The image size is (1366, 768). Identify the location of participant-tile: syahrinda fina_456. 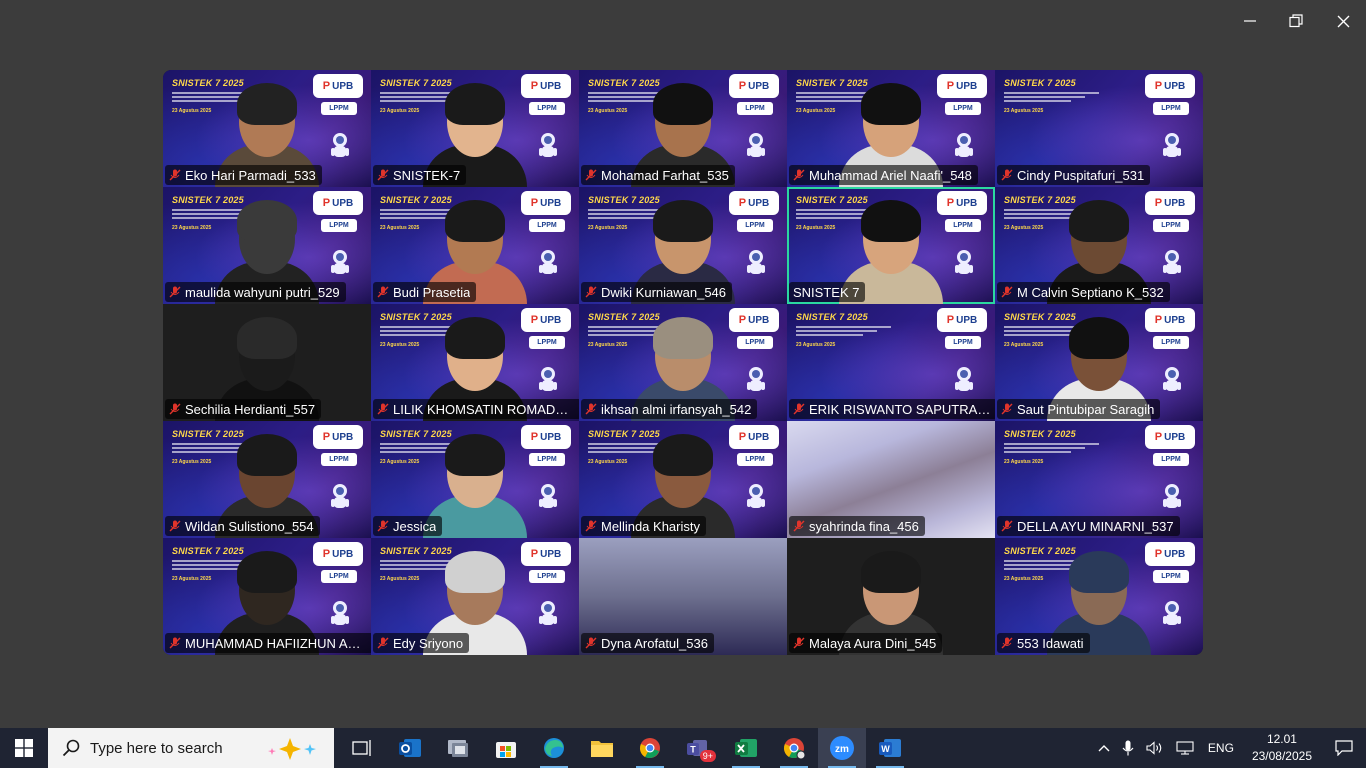
(891, 479).